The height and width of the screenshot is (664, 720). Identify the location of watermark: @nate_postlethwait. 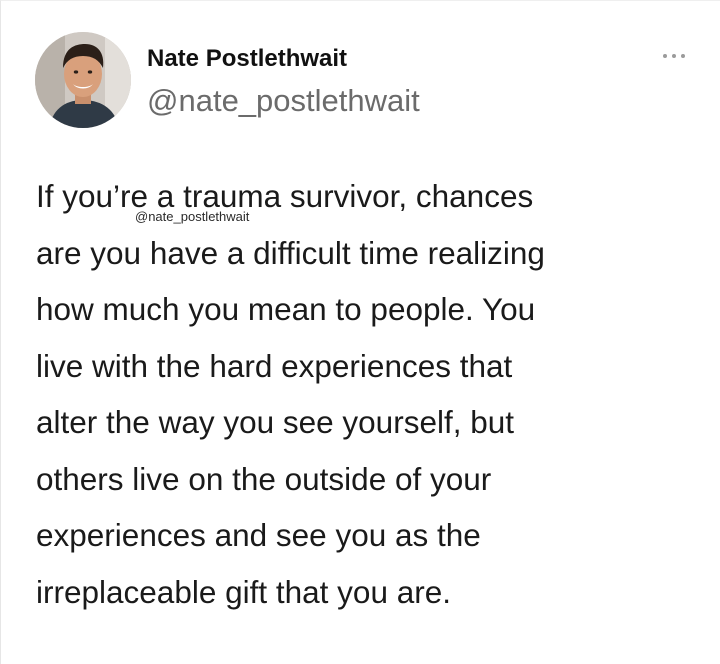
(192, 216).